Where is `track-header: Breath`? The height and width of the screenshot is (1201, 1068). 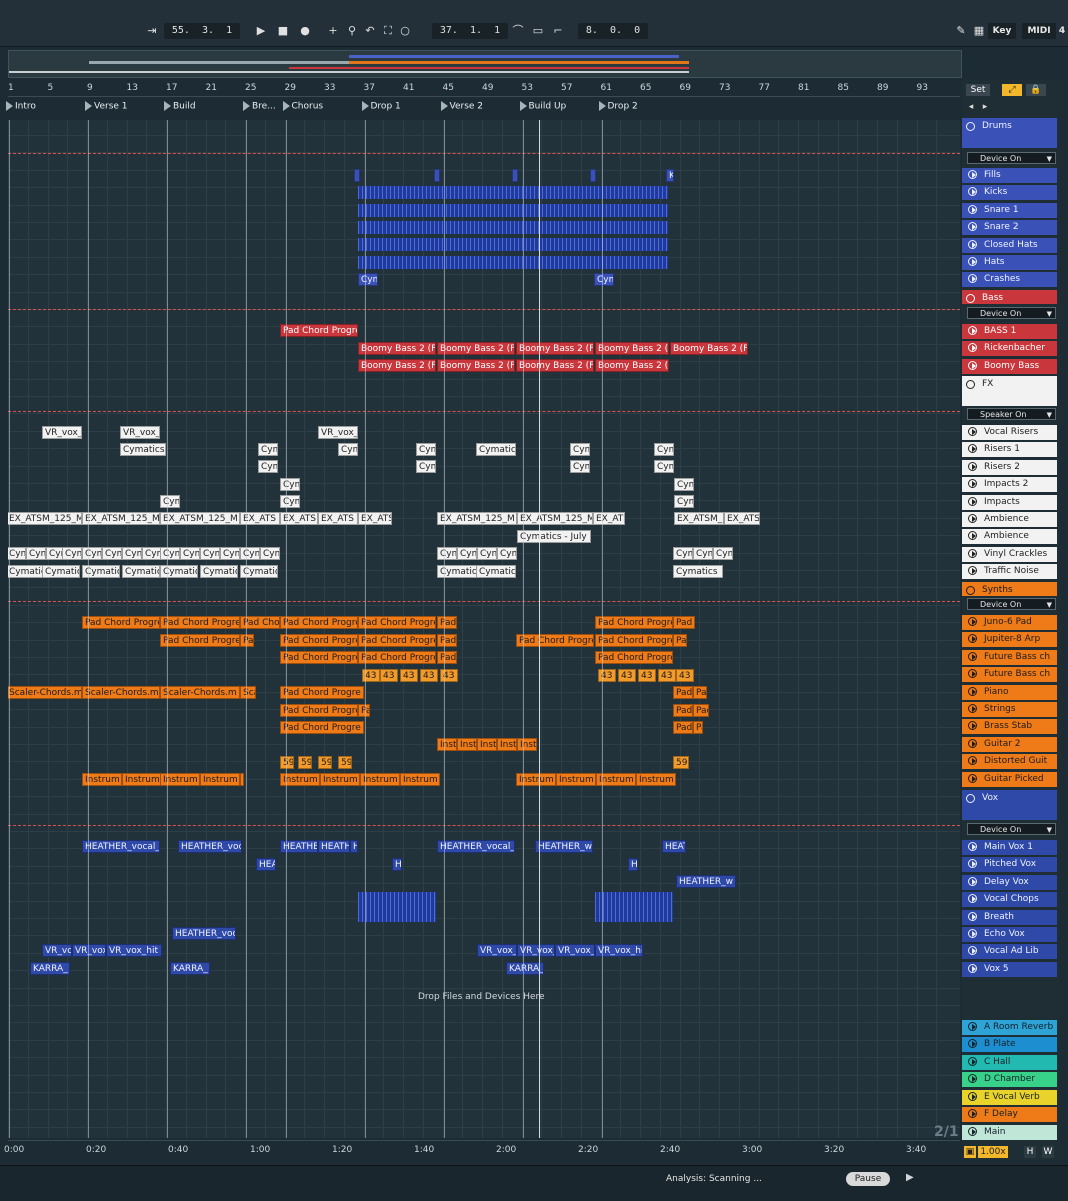
track-header: Breath is located at coordinates (1009, 917).